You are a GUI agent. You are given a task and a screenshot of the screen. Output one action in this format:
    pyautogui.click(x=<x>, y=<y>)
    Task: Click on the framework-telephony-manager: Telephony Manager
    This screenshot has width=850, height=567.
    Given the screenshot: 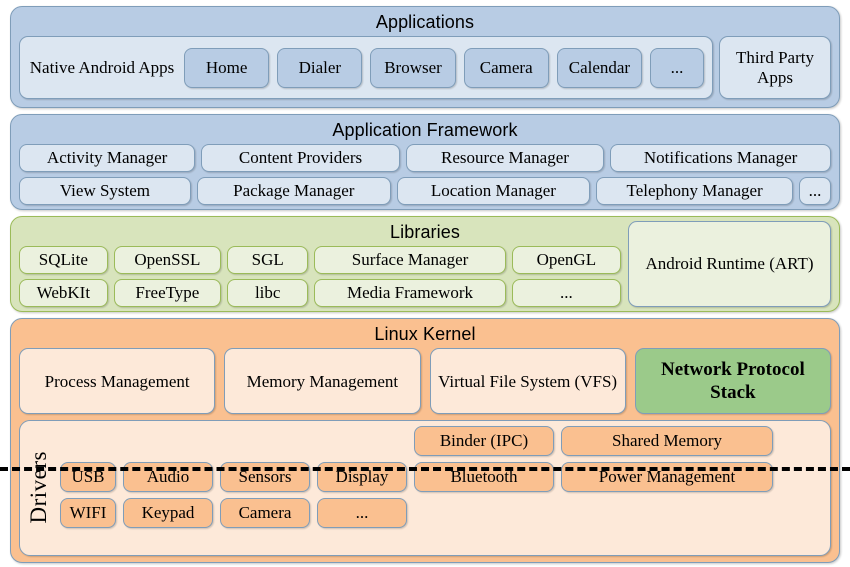 What is the action you would take?
    pyautogui.click(x=694, y=191)
    